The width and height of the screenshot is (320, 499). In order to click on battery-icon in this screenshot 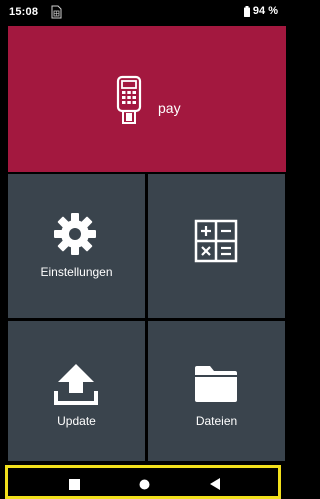, I will do `click(246, 11)`.